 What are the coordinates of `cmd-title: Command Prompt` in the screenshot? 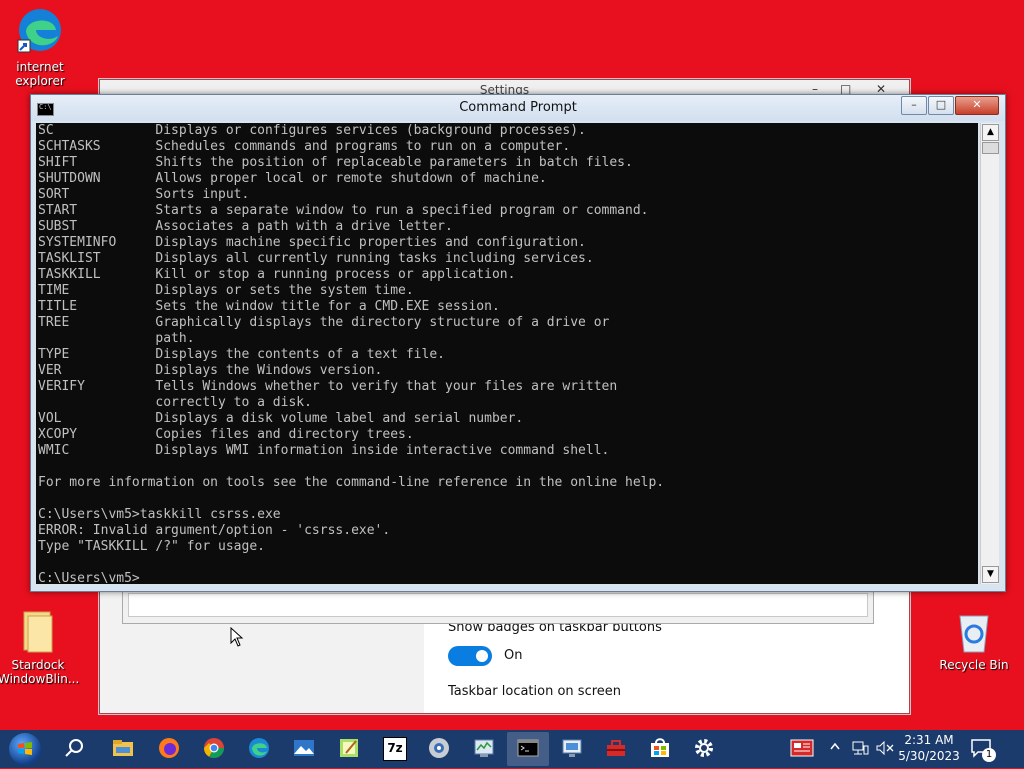 It's located at (518, 107).